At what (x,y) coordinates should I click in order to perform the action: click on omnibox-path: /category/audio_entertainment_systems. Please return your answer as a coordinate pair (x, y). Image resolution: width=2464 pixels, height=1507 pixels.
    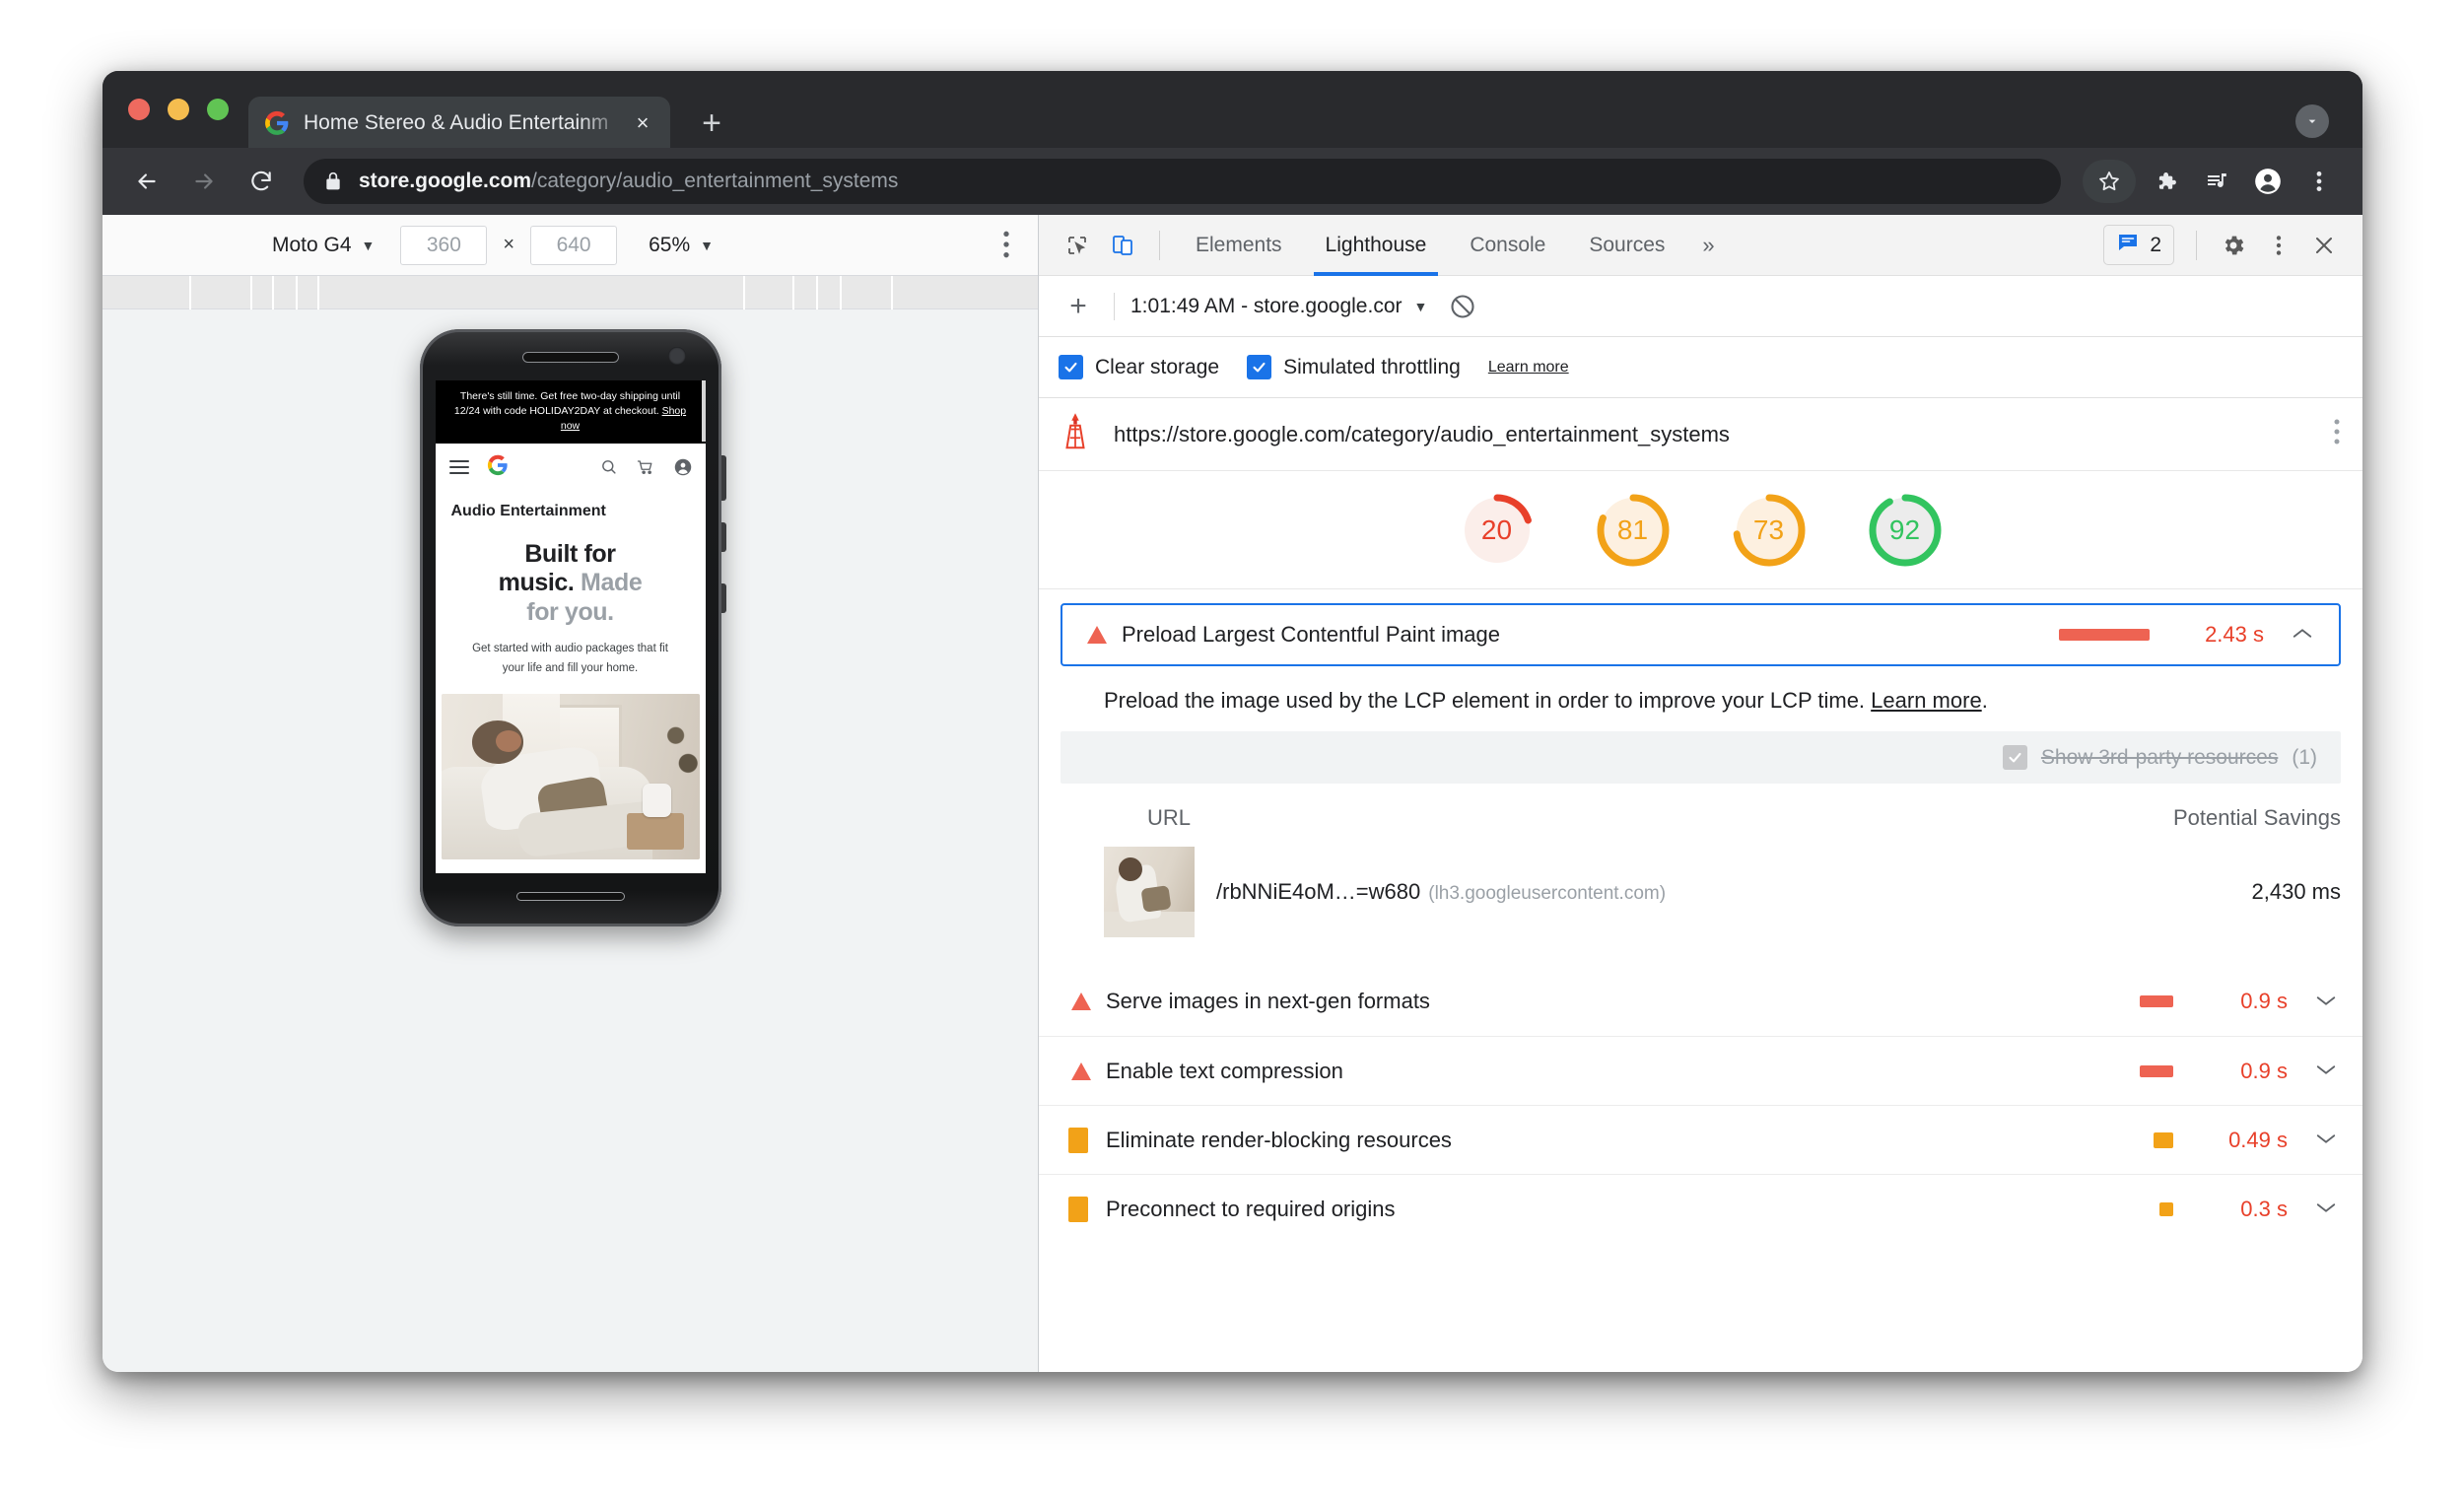
    Looking at the image, I should click on (715, 181).